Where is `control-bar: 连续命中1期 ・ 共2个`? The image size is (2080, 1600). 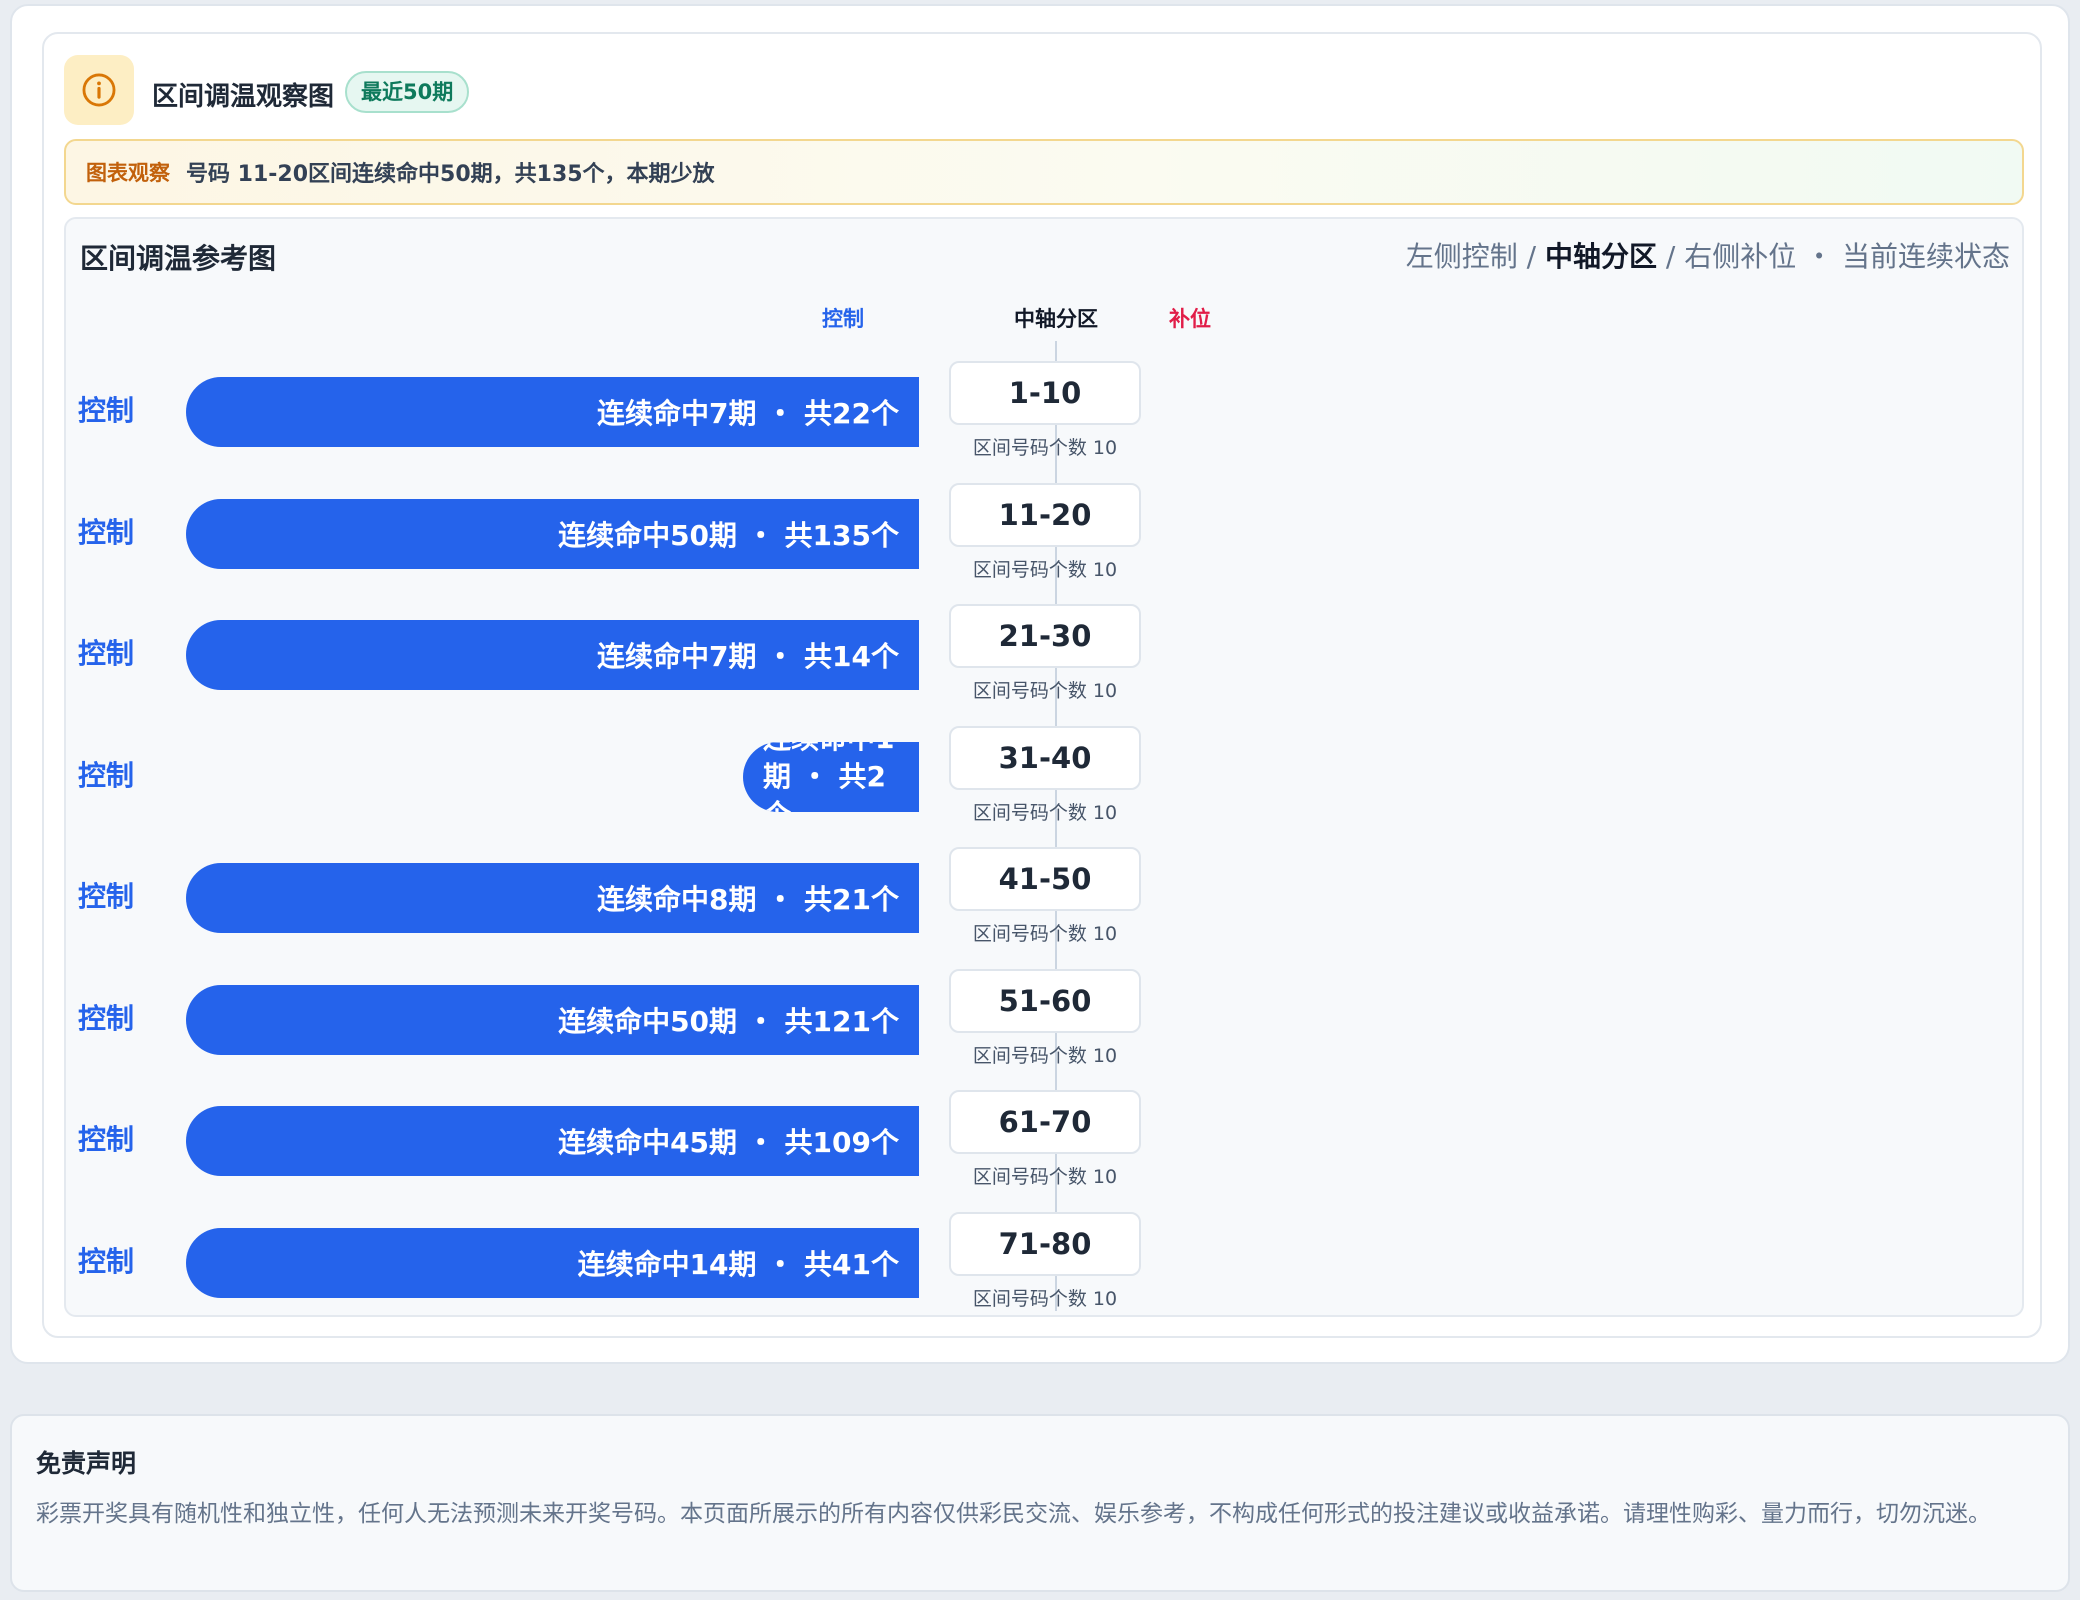 control-bar: 连续命中1期 ・ 共2个 is located at coordinates (831, 776).